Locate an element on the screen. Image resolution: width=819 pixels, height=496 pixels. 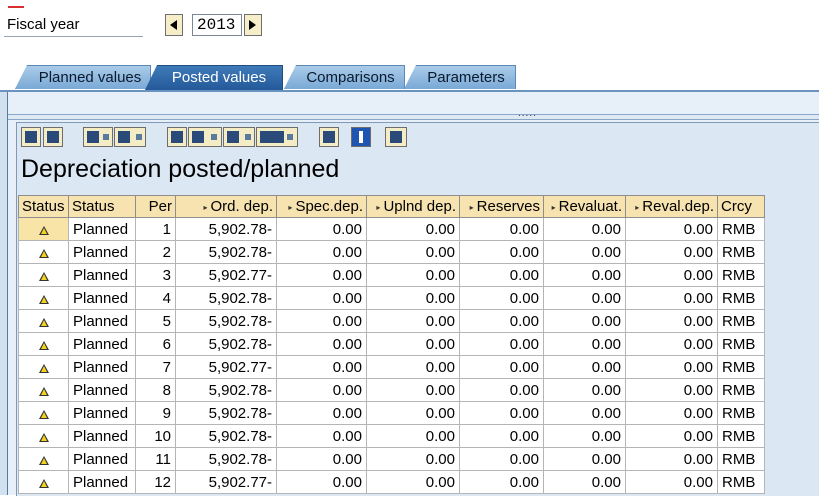
col-header-reserves: ▸ Reserves is located at coordinates (501, 206).